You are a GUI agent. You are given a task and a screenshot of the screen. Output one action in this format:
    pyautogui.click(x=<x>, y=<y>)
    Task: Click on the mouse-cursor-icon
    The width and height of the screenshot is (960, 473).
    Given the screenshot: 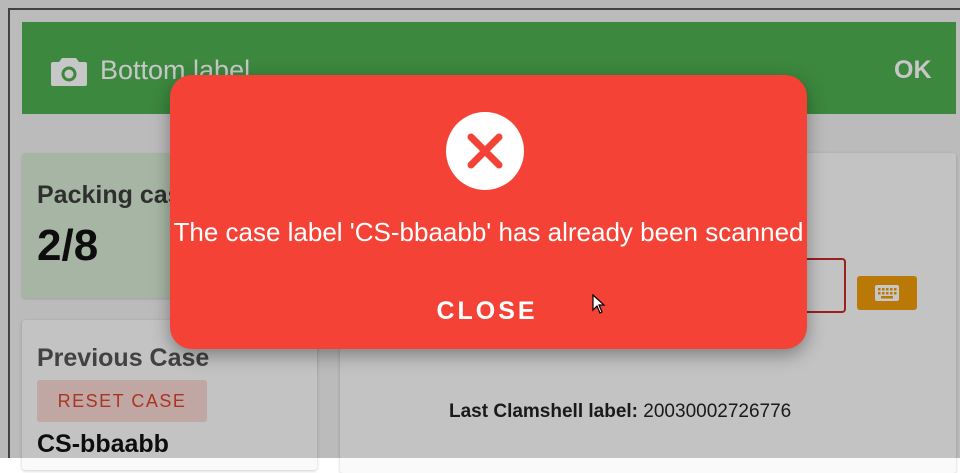 What is the action you would take?
    pyautogui.click(x=599, y=304)
    